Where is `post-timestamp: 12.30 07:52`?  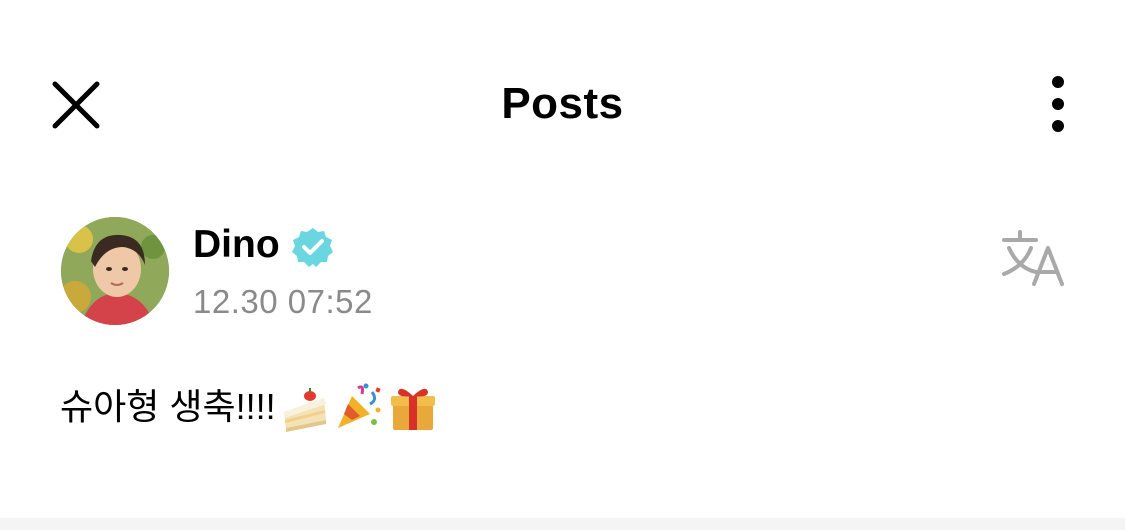 post-timestamp: 12.30 07:52 is located at coordinates (283, 301).